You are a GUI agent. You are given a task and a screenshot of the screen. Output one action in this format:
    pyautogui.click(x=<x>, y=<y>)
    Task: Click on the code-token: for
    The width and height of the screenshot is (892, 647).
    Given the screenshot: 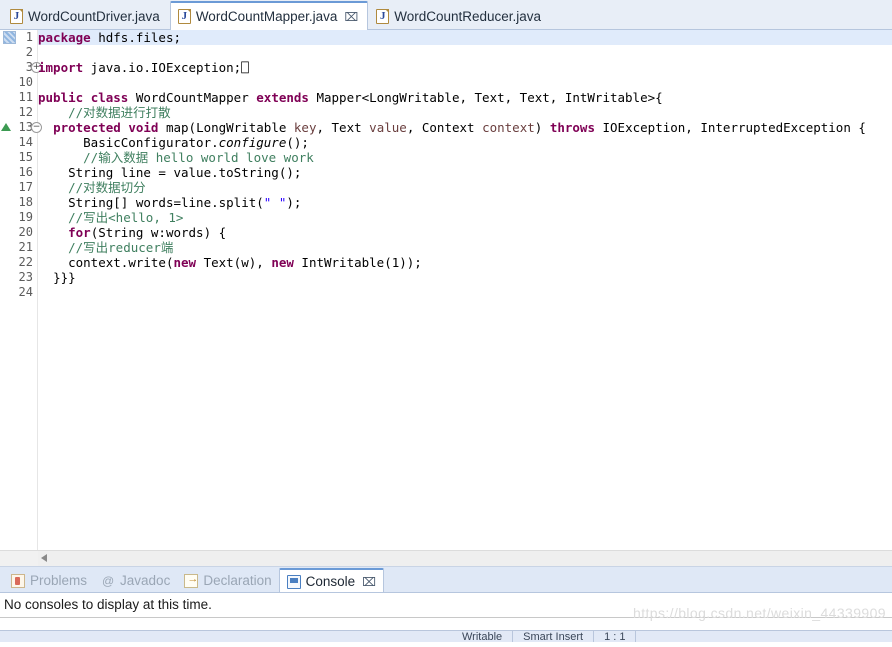 What is the action you would take?
    pyautogui.click(x=79, y=232)
    